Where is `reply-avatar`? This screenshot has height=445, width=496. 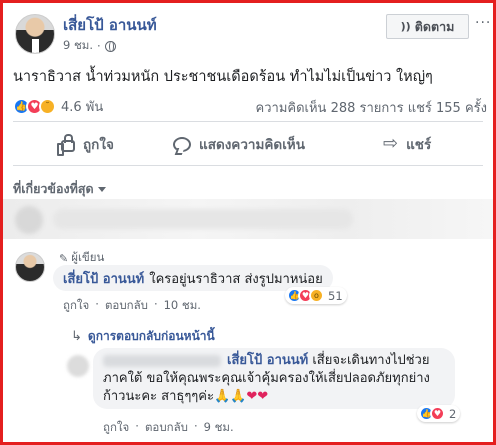
reply-avatar is located at coordinates (78, 366).